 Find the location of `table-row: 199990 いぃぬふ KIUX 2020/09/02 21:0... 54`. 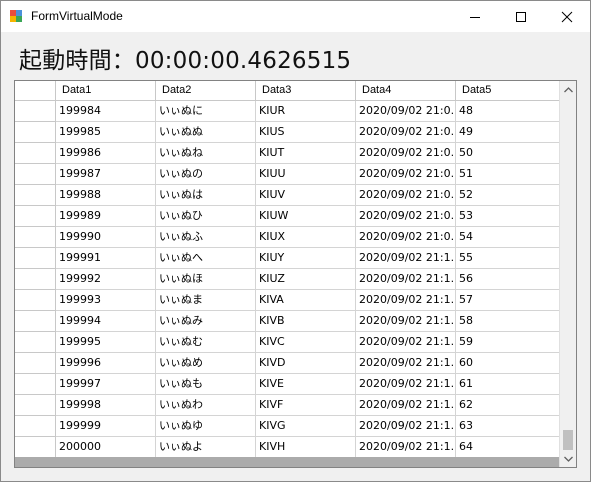

table-row: 199990 いぃぬふ KIUX 2020/09/02 21:0... 54 is located at coordinates (287, 237).